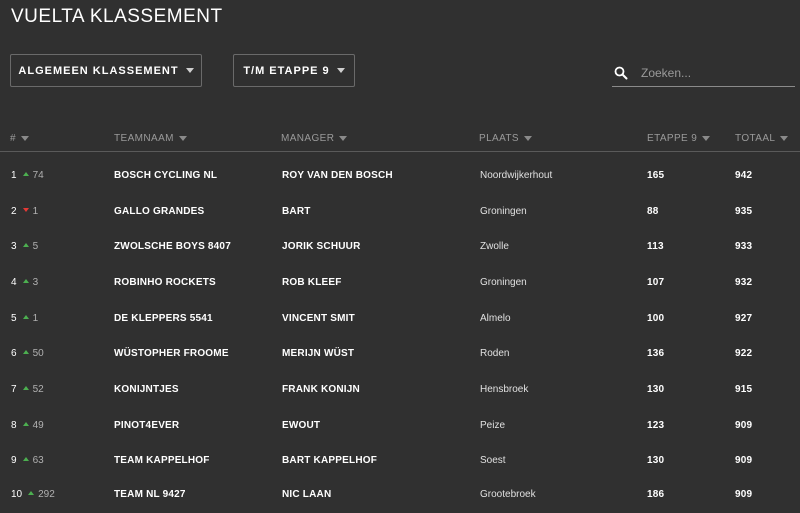 This screenshot has height=513, width=800. What do you see at coordinates (656, 318) in the screenshot?
I see `stage-points: 100` at bounding box center [656, 318].